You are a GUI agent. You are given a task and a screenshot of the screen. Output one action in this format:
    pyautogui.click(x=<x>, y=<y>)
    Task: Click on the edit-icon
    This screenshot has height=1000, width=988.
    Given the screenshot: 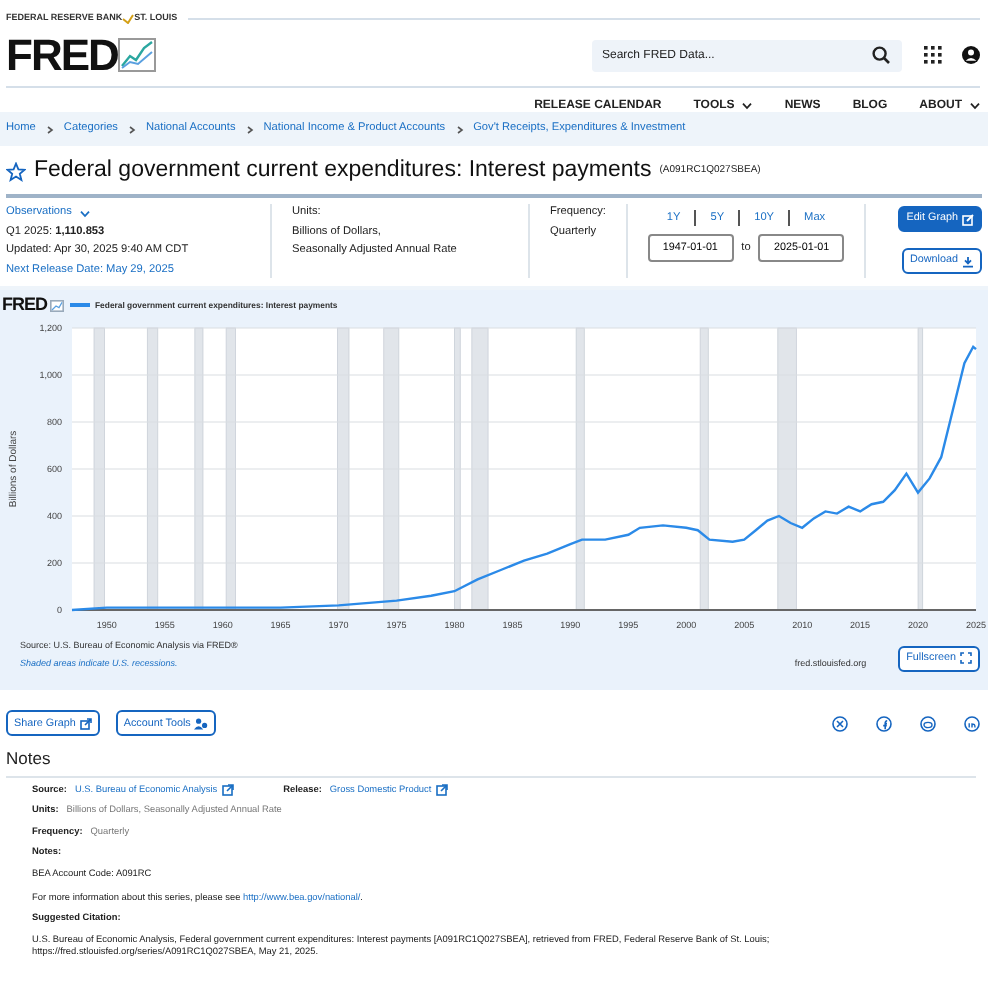 What is the action you would take?
    pyautogui.click(x=968, y=219)
    